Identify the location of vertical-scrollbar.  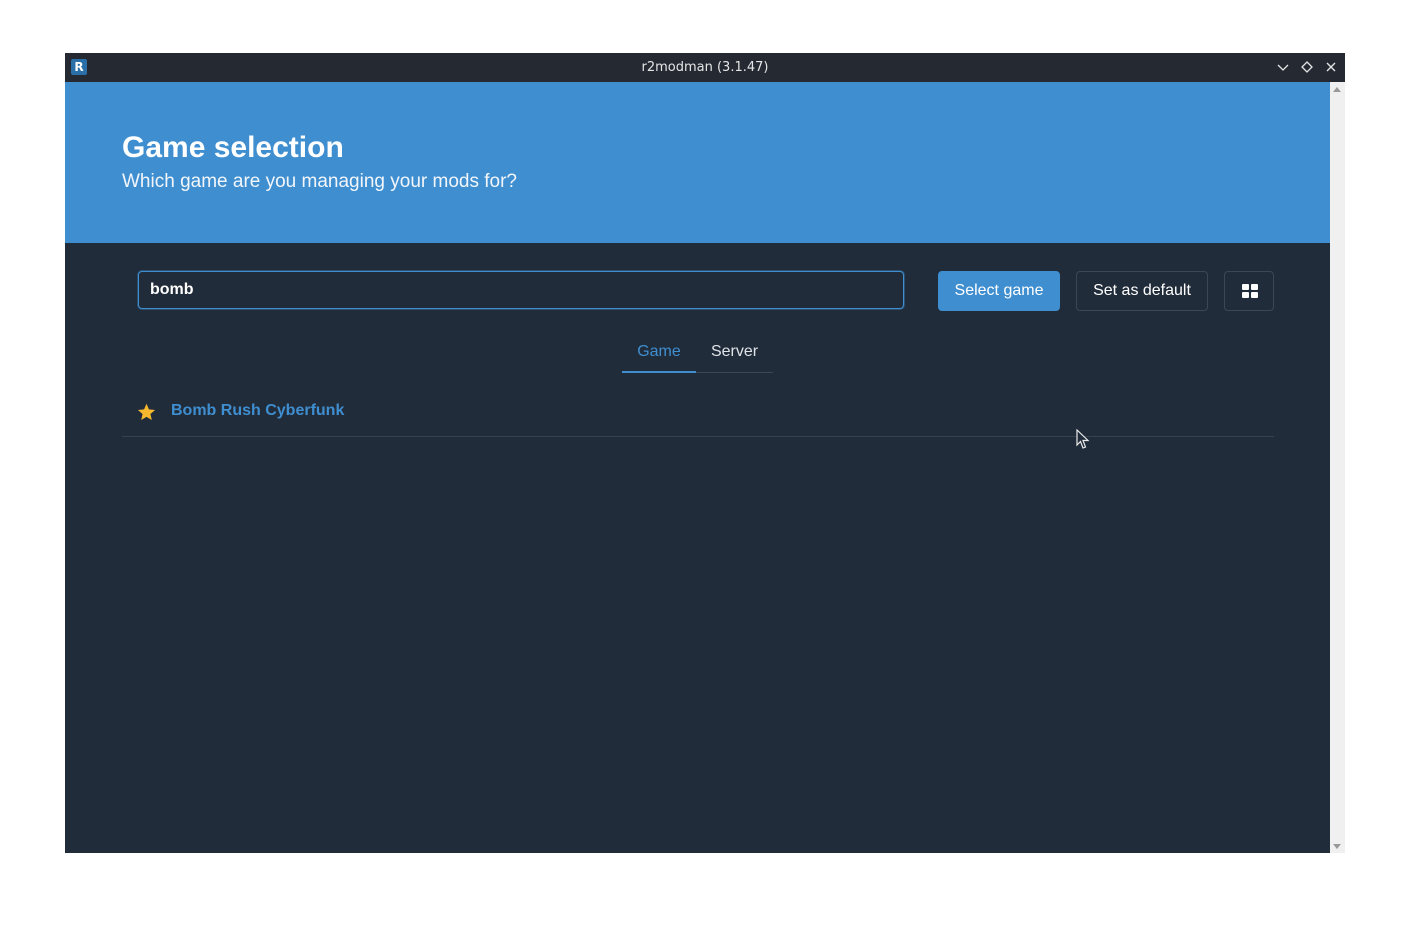
(1337, 467).